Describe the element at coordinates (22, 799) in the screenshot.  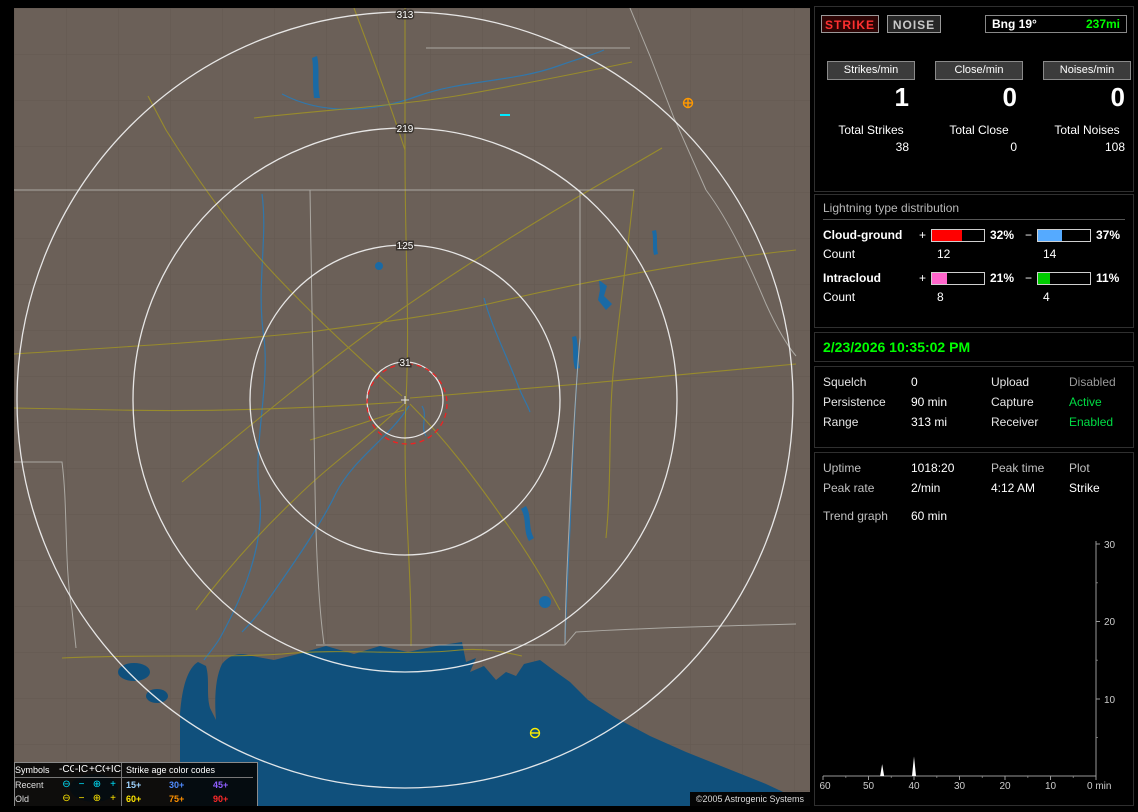
I see `legend-old-label: Old` at that location.